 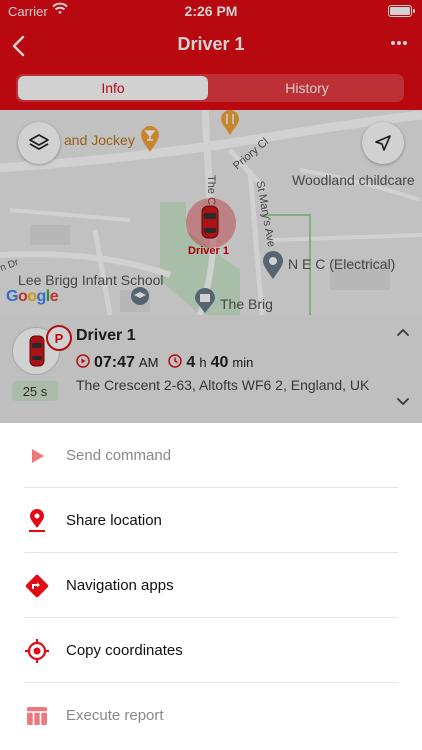 What do you see at coordinates (59, 338) in the screenshot?
I see `parking-status-badge: P` at bounding box center [59, 338].